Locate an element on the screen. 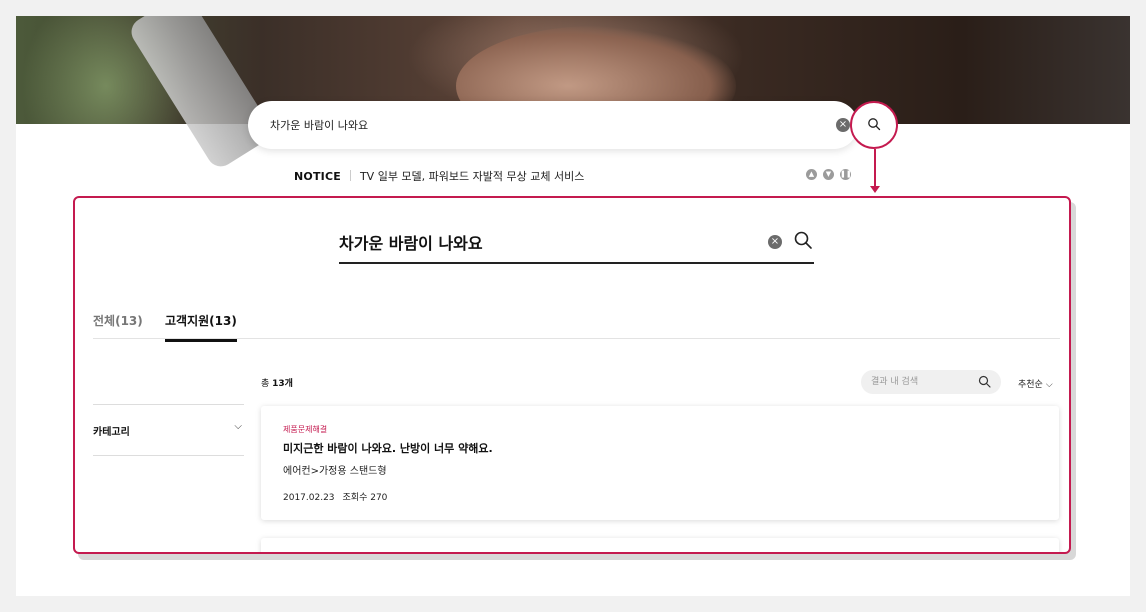 The height and width of the screenshot is (612, 1146). in-results-search is located at coordinates (931, 382).